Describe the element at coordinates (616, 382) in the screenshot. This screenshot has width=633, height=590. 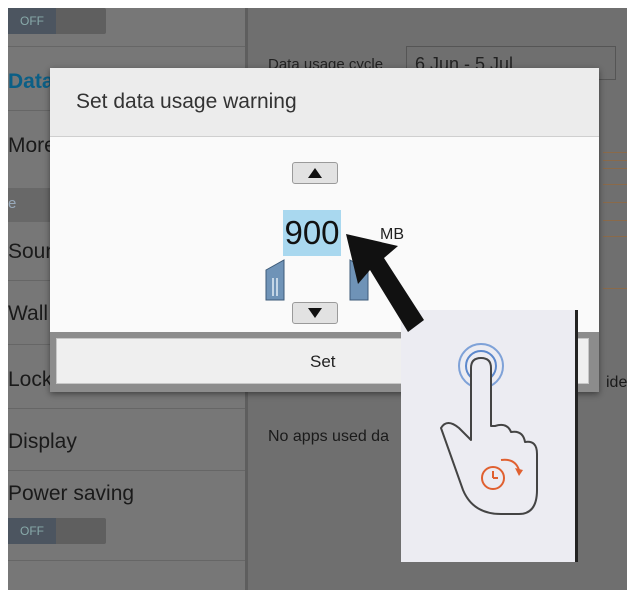
I see `slider-label: ider` at that location.